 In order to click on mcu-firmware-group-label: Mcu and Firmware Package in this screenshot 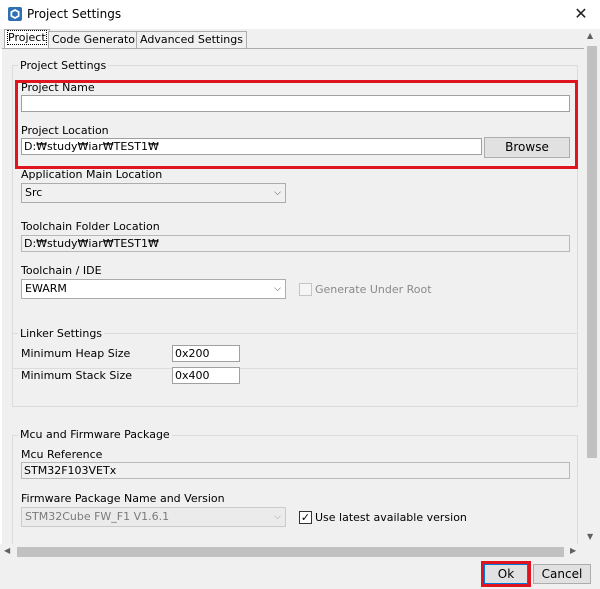, I will do `click(95, 434)`.